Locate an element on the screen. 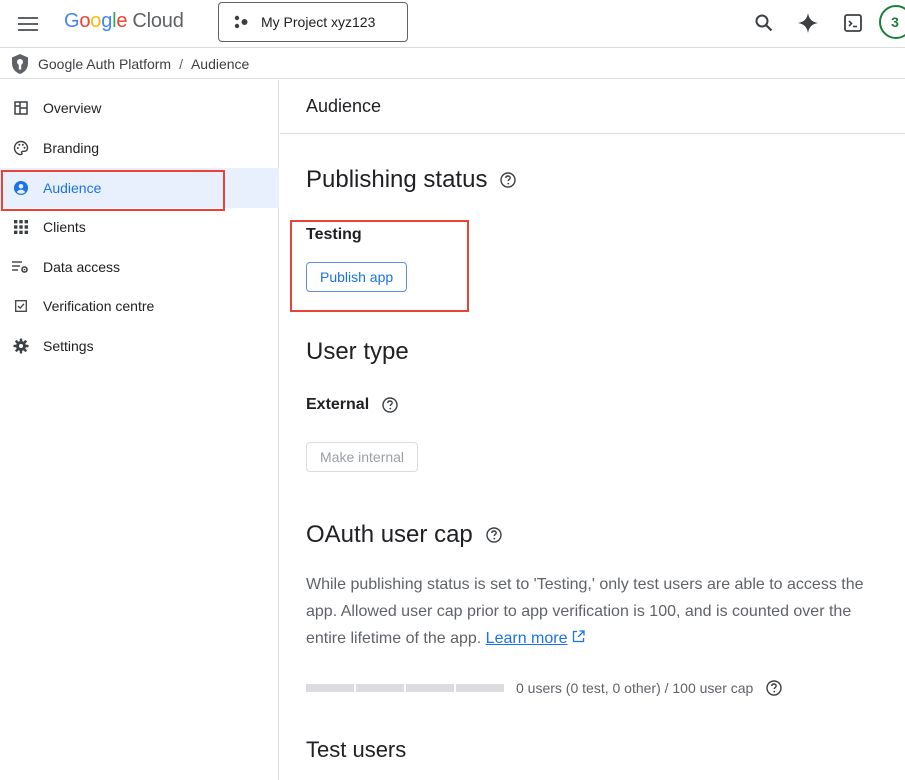 This screenshot has width=905, height=780. checkbox-icon is located at coordinates (21, 306).